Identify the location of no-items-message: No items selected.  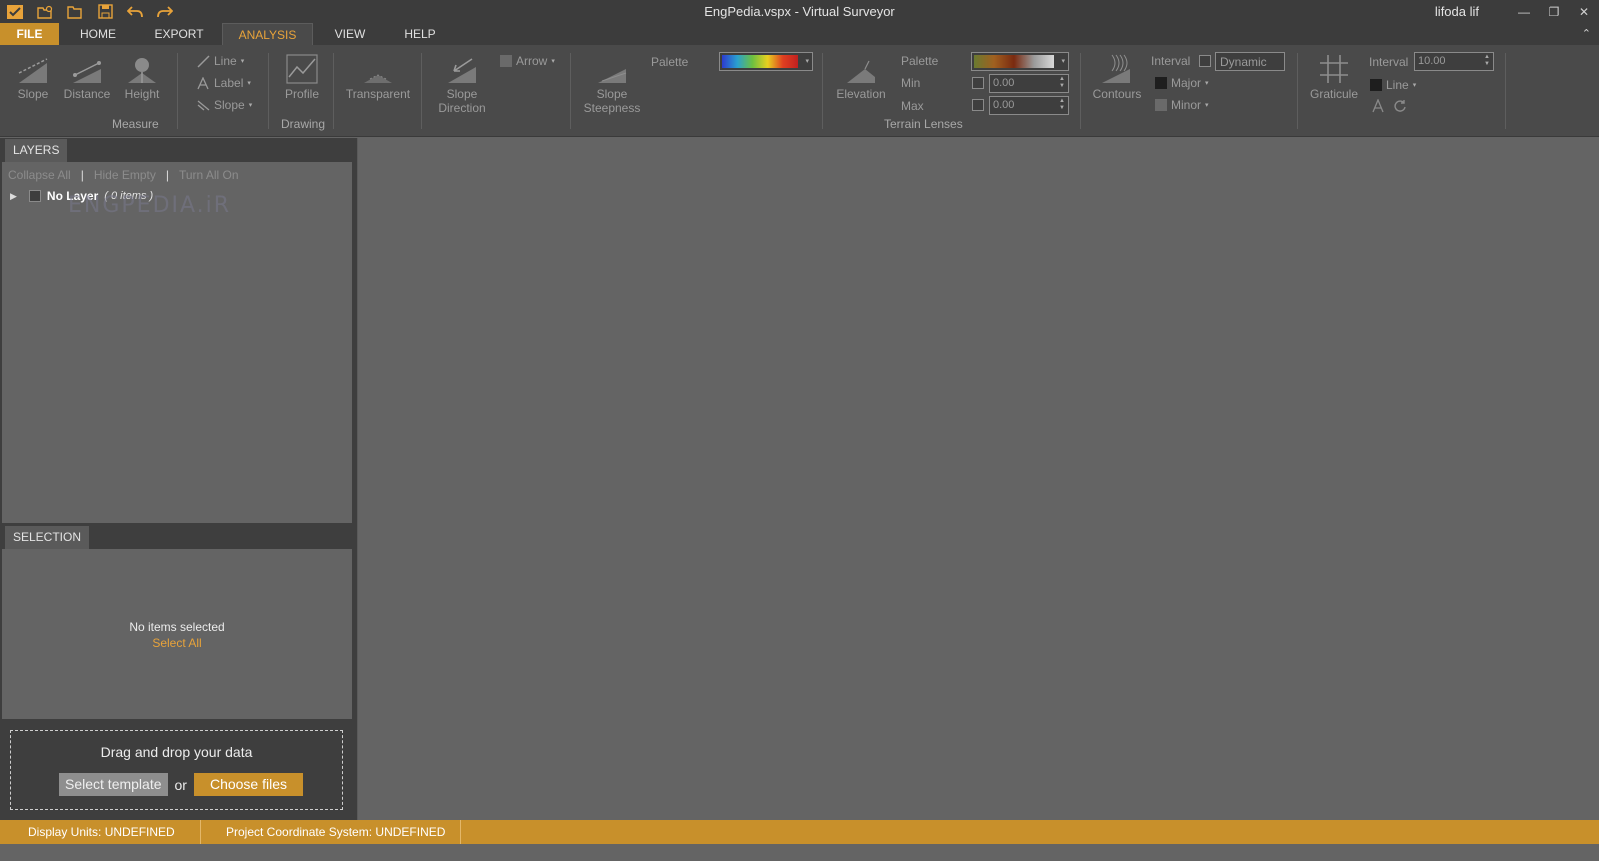
(177, 627).